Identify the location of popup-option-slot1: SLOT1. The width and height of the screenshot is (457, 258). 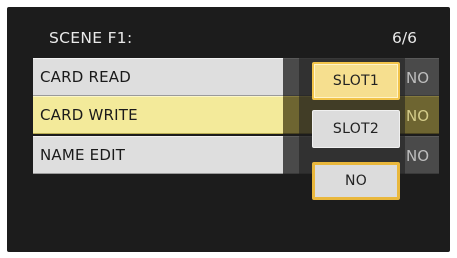
(356, 81).